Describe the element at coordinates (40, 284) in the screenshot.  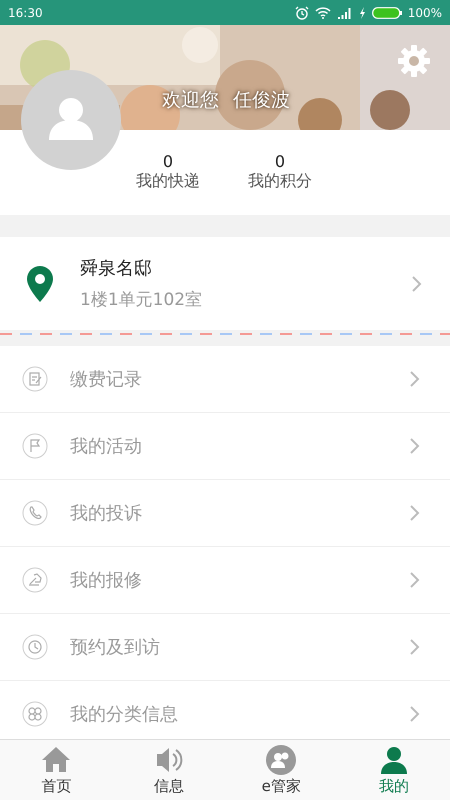
I see `location-pin-icon` at that location.